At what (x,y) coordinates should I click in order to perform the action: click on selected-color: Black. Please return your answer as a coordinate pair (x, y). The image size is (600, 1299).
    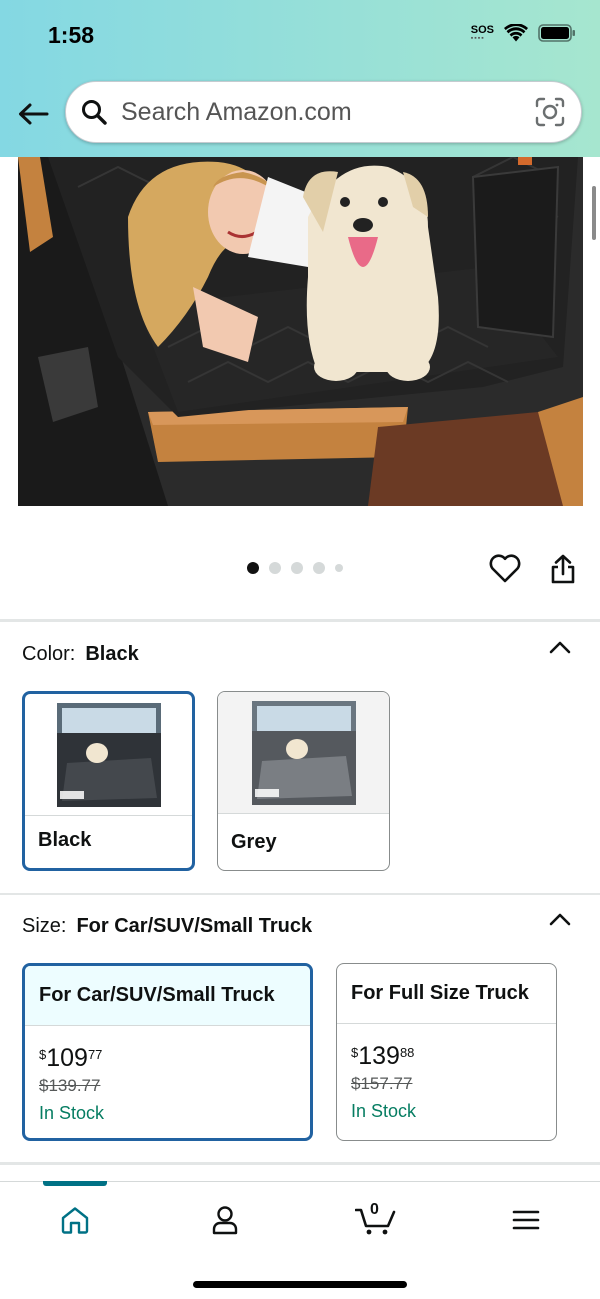
    Looking at the image, I should click on (112, 654).